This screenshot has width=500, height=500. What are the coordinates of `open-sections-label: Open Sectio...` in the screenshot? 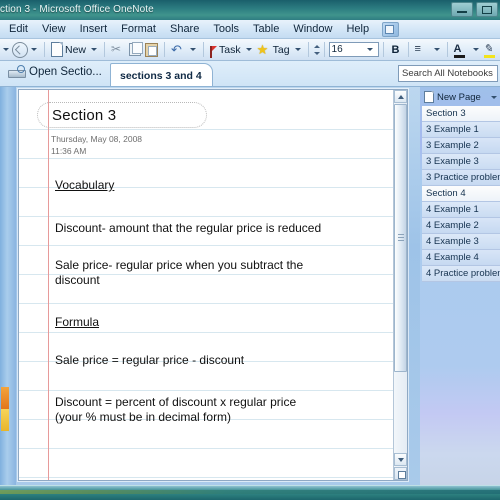 It's located at (65, 72).